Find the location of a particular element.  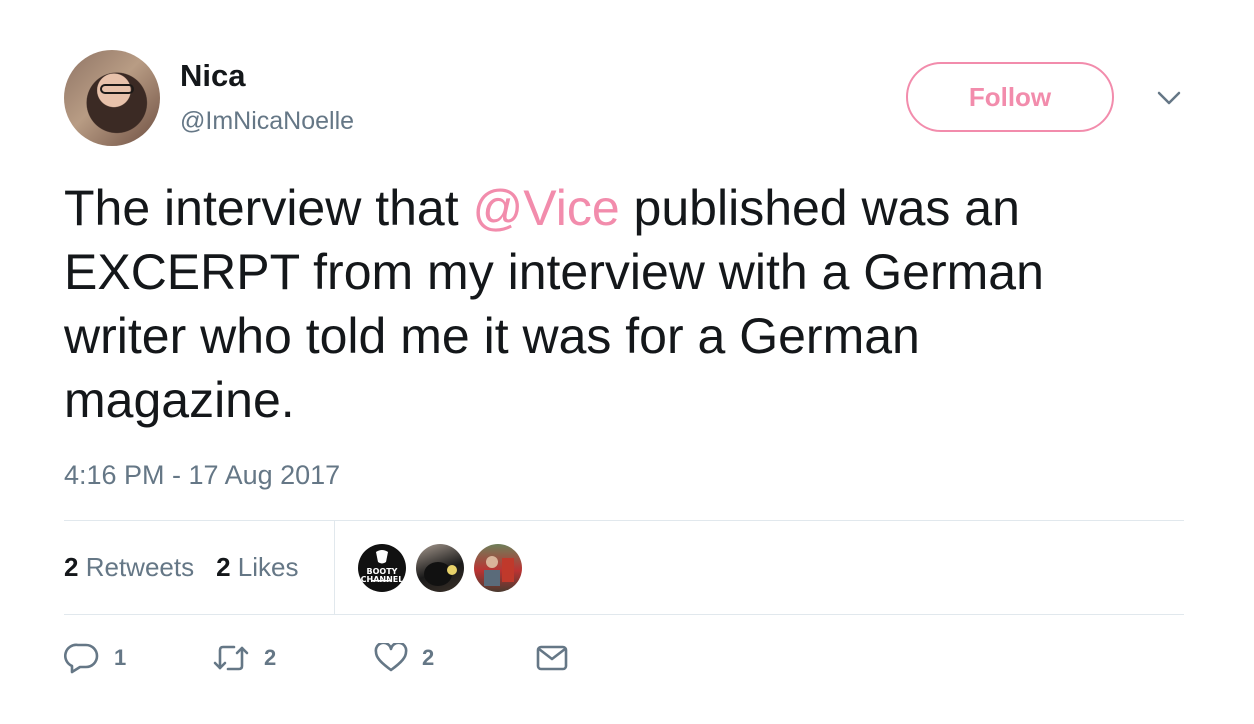

retweet-action: 2 is located at coordinates (293, 658).